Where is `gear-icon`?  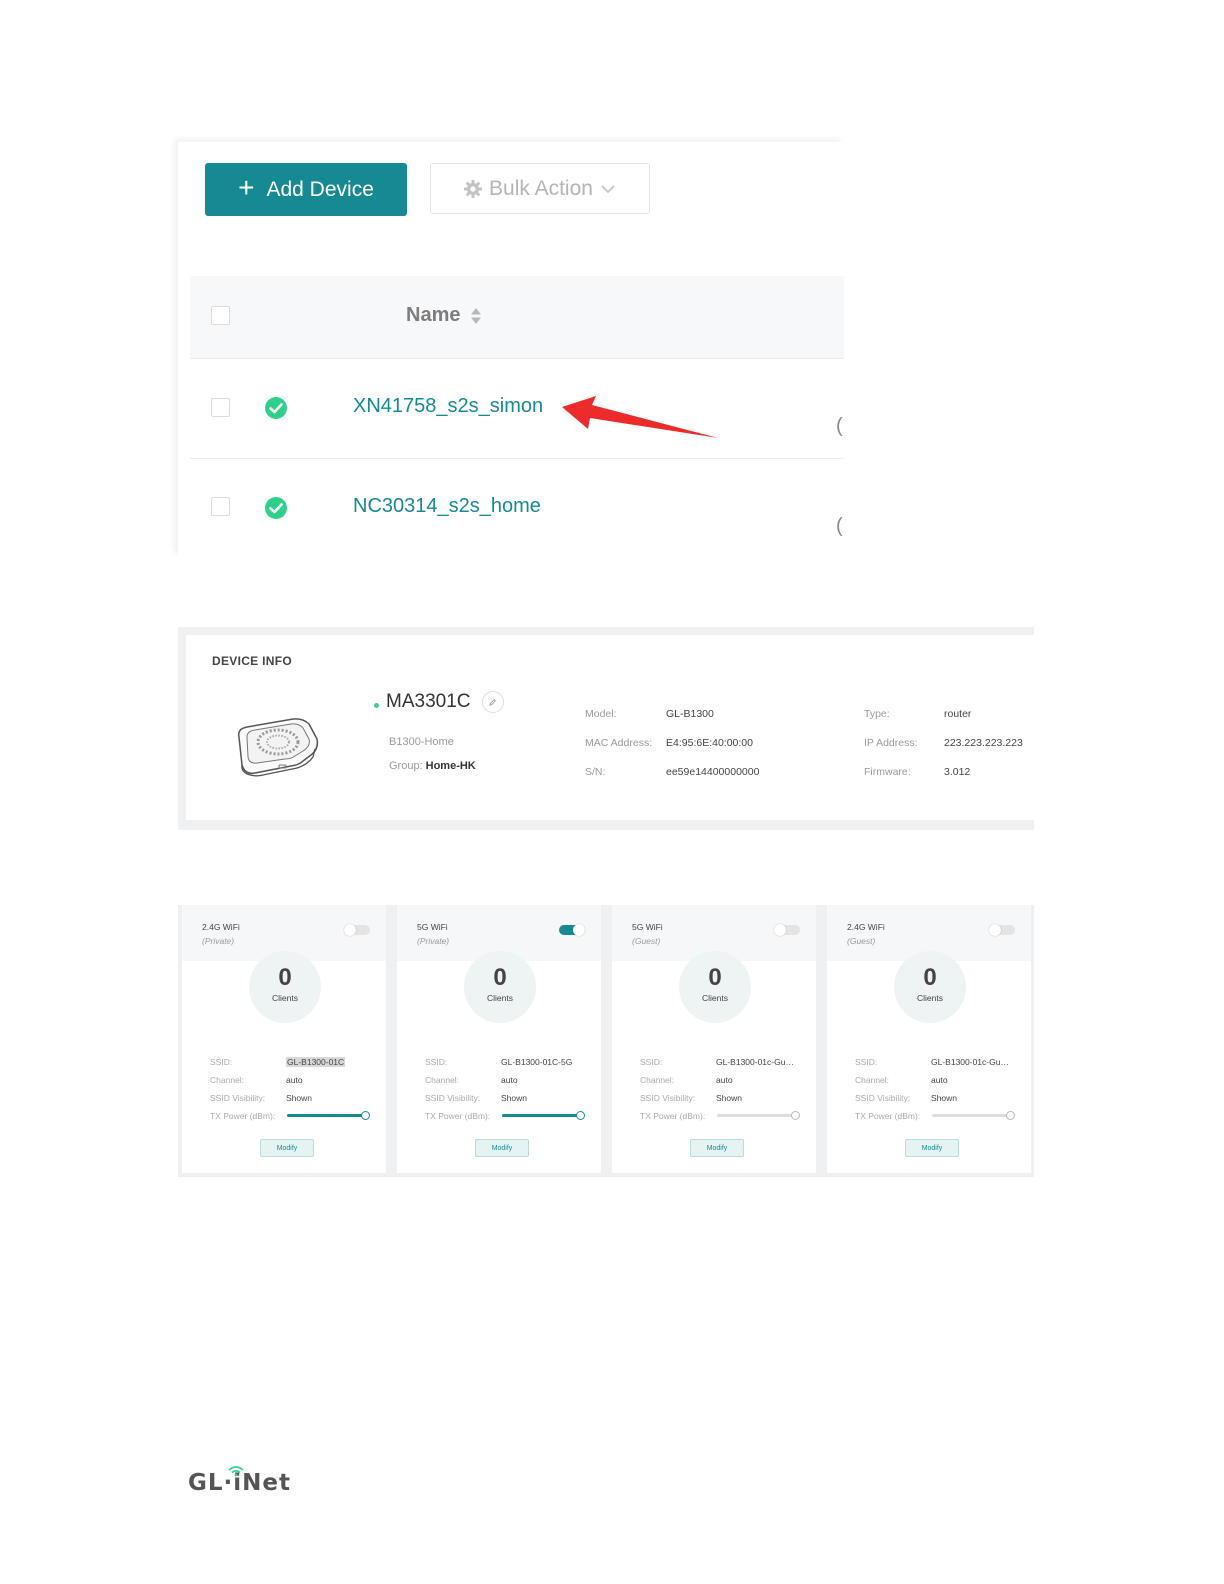
gear-icon is located at coordinates (473, 188).